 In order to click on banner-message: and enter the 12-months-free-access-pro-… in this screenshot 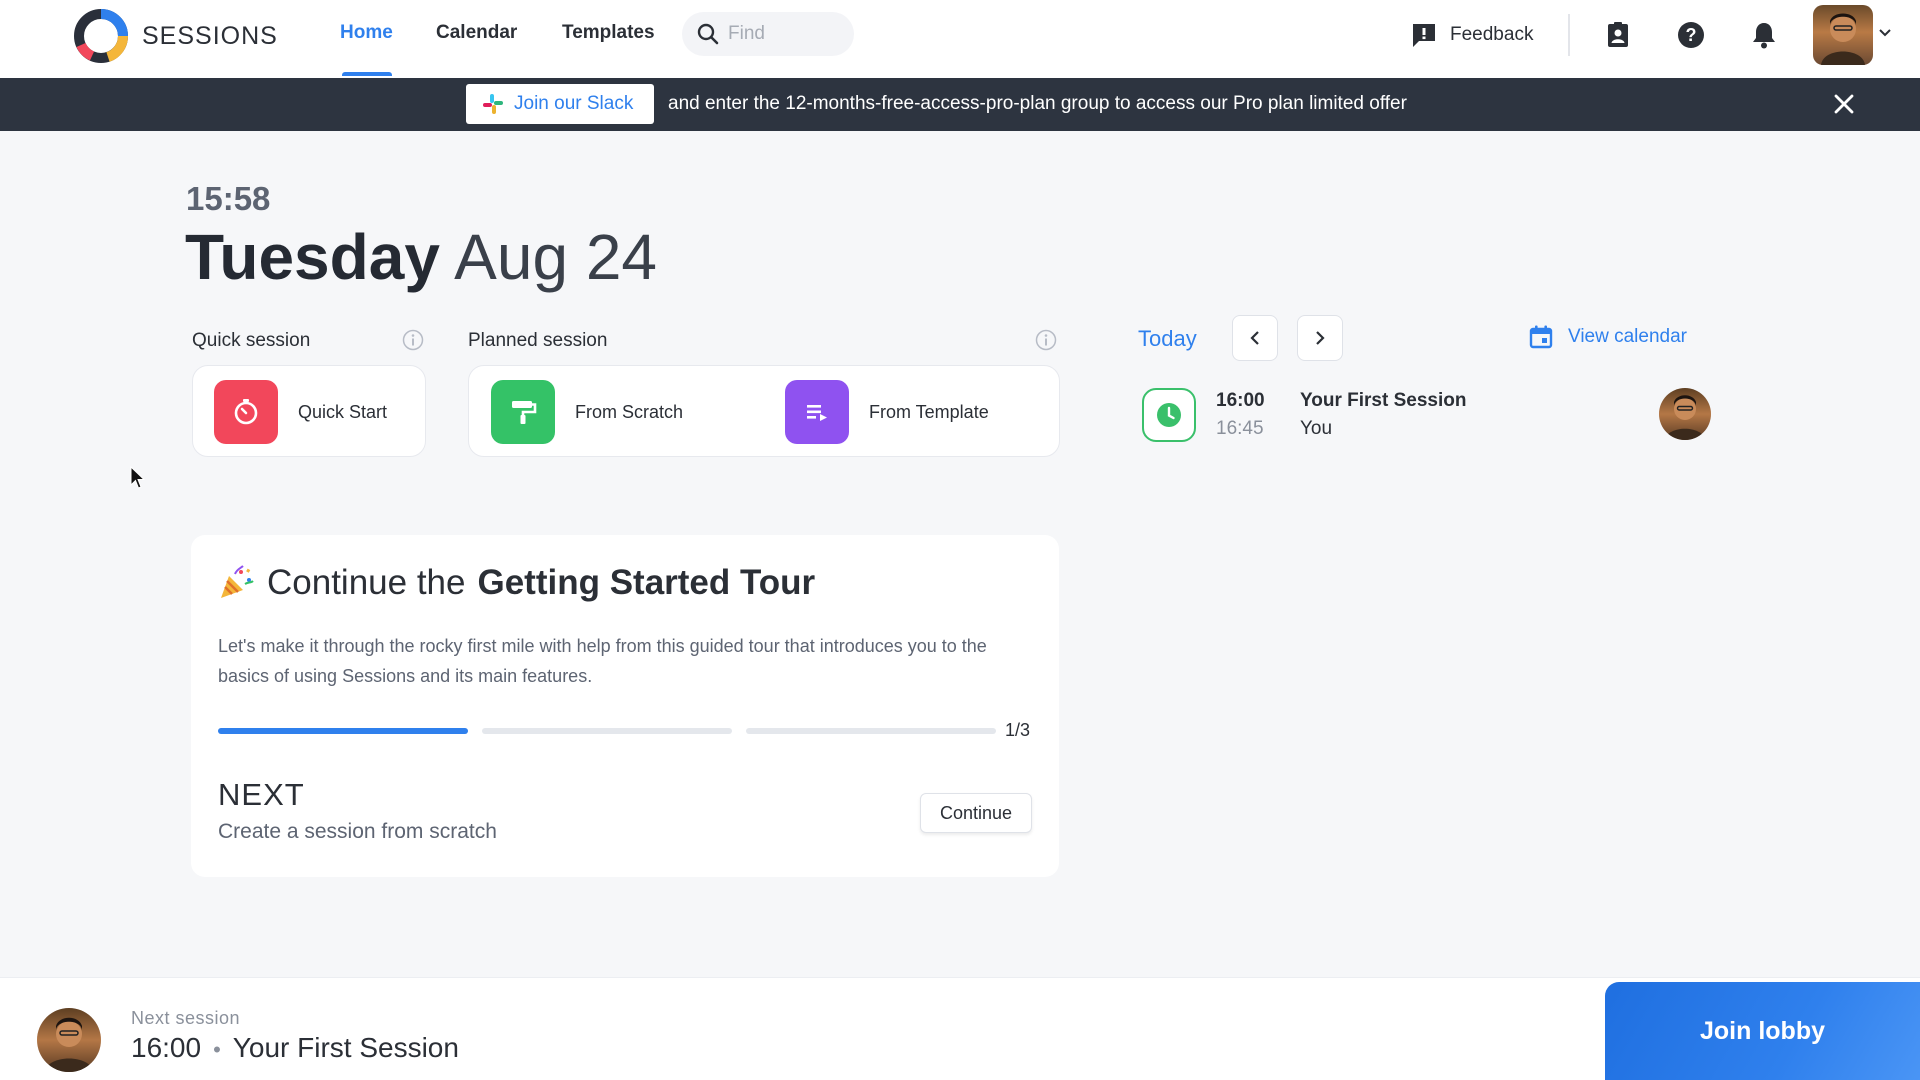, I will do `click(1037, 103)`.